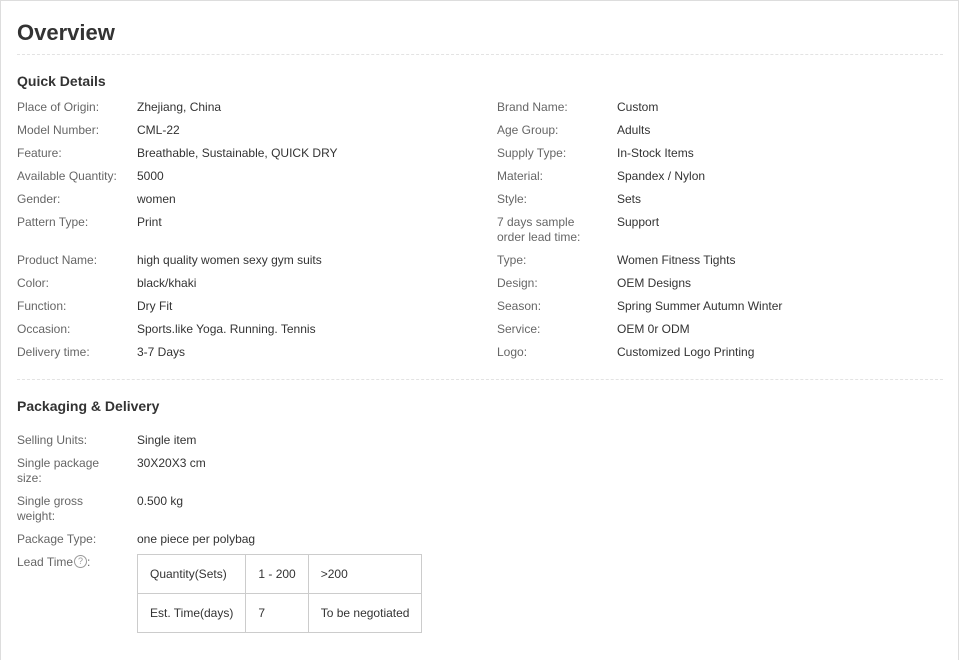  I want to click on detail-label: Type:, so click(512, 260).